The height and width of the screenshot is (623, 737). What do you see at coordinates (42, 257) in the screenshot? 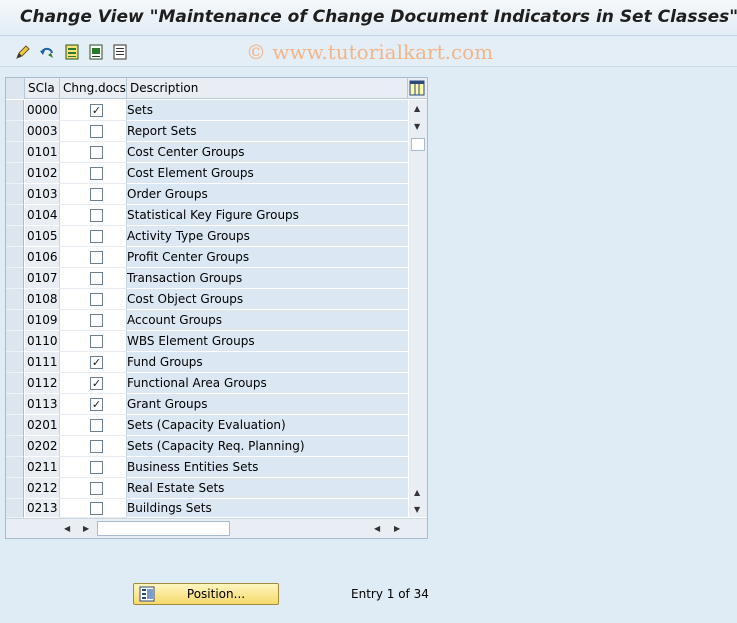
I see `set-class-cell: 0106` at bounding box center [42, 257].